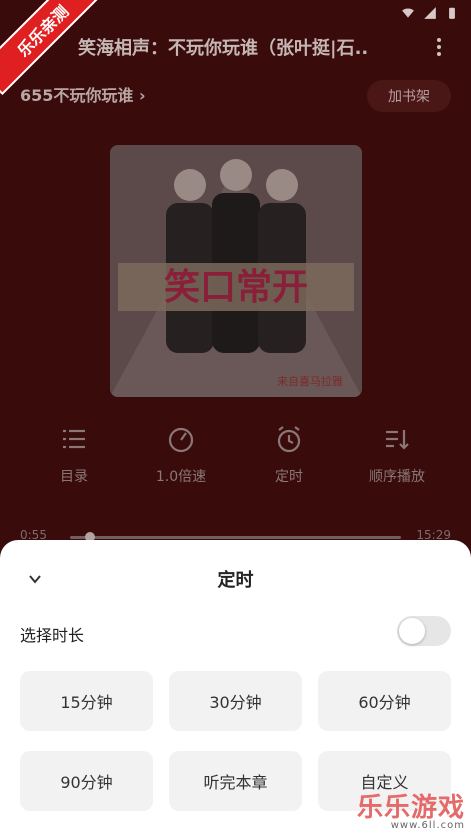  What do you see at coordinates (181, 455) in the screenshot?
I see `speed-button: 1.0倍速` at bounding box center [181, 455].